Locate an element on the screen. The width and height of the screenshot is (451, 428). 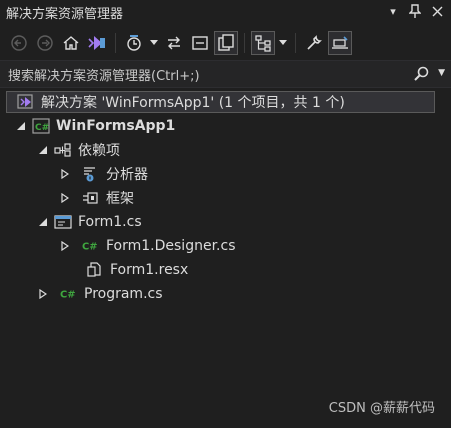
show-all-files-button is located at coordinates (226, 43).